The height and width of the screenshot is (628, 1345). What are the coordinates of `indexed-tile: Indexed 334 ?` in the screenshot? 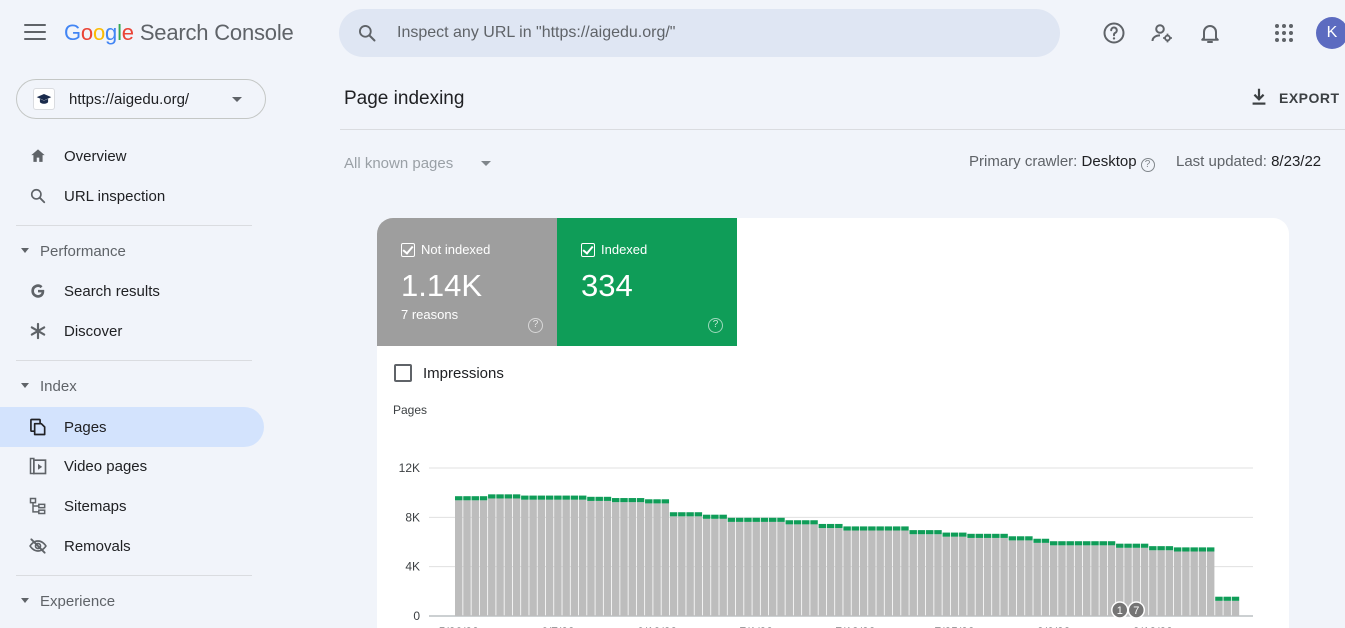 It's located at (647, 282).